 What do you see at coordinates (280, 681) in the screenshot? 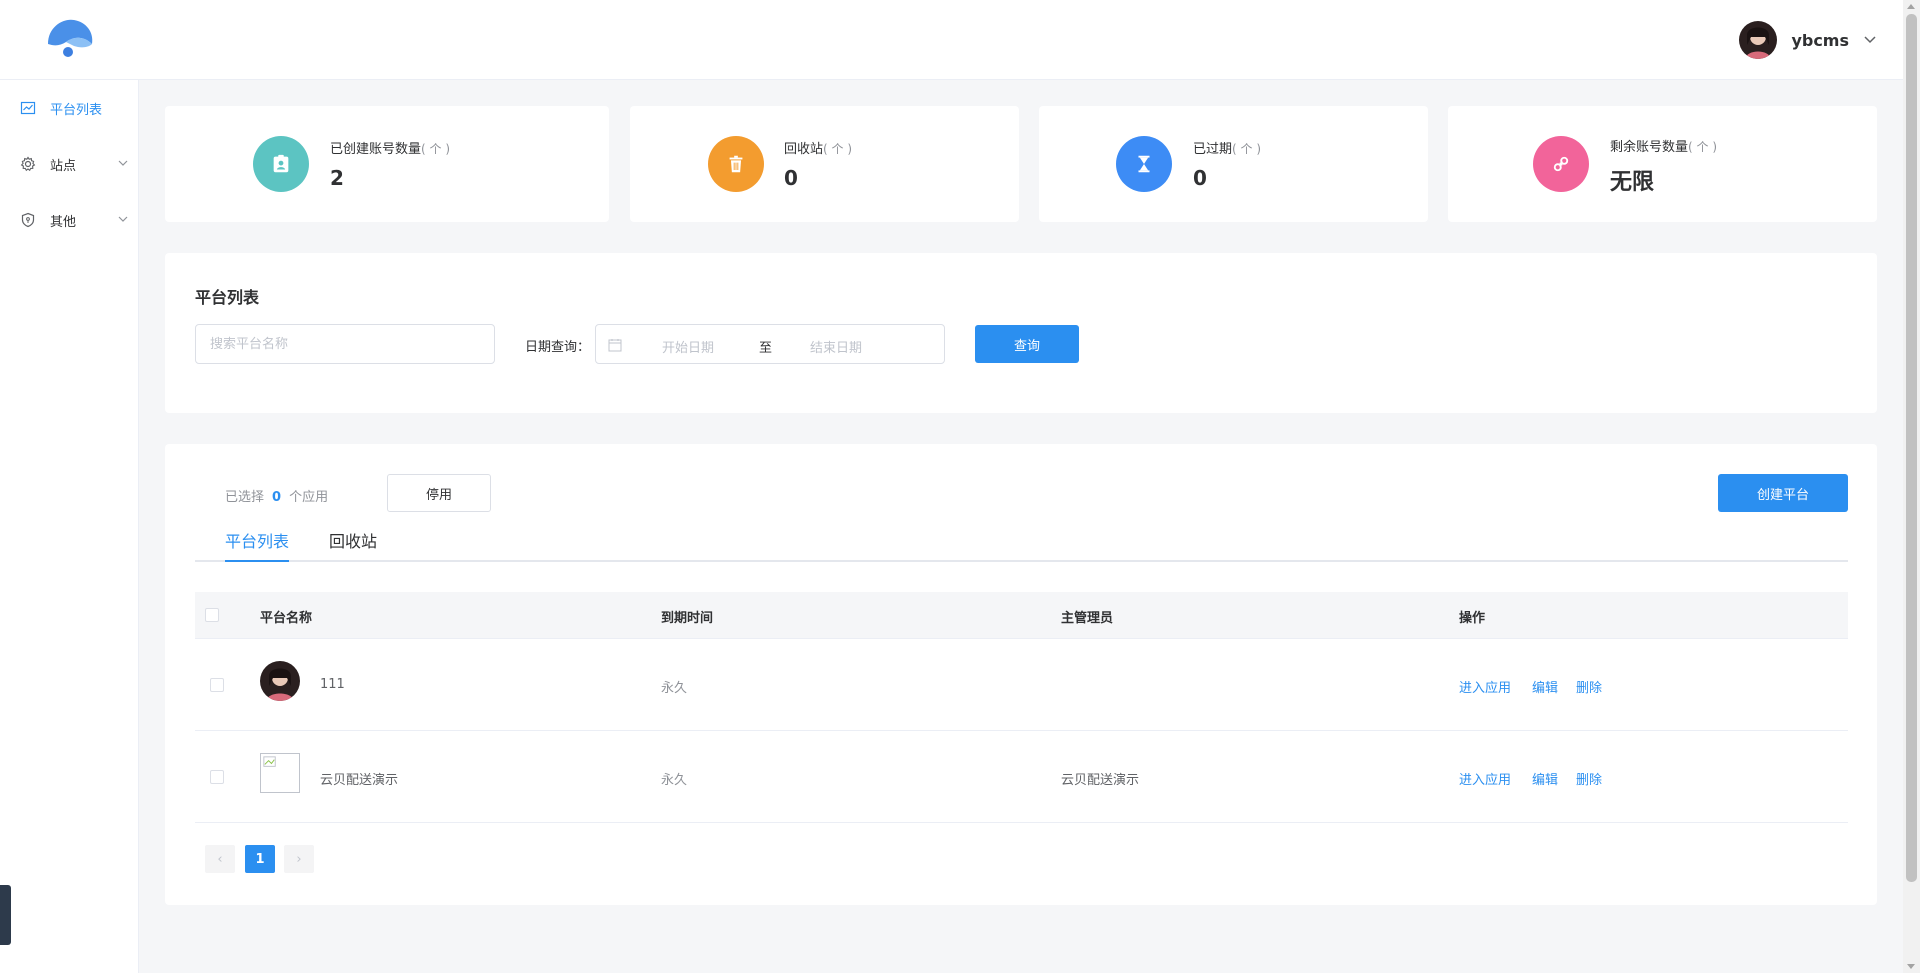
I see `platform-avatar` at bounding box center [280, 681].